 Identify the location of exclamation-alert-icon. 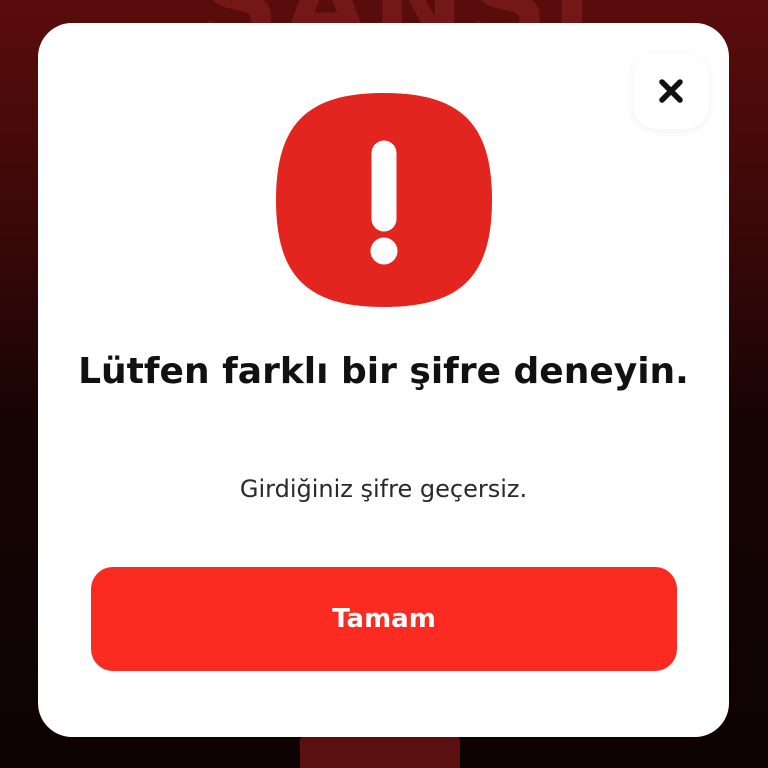
(384, 200).